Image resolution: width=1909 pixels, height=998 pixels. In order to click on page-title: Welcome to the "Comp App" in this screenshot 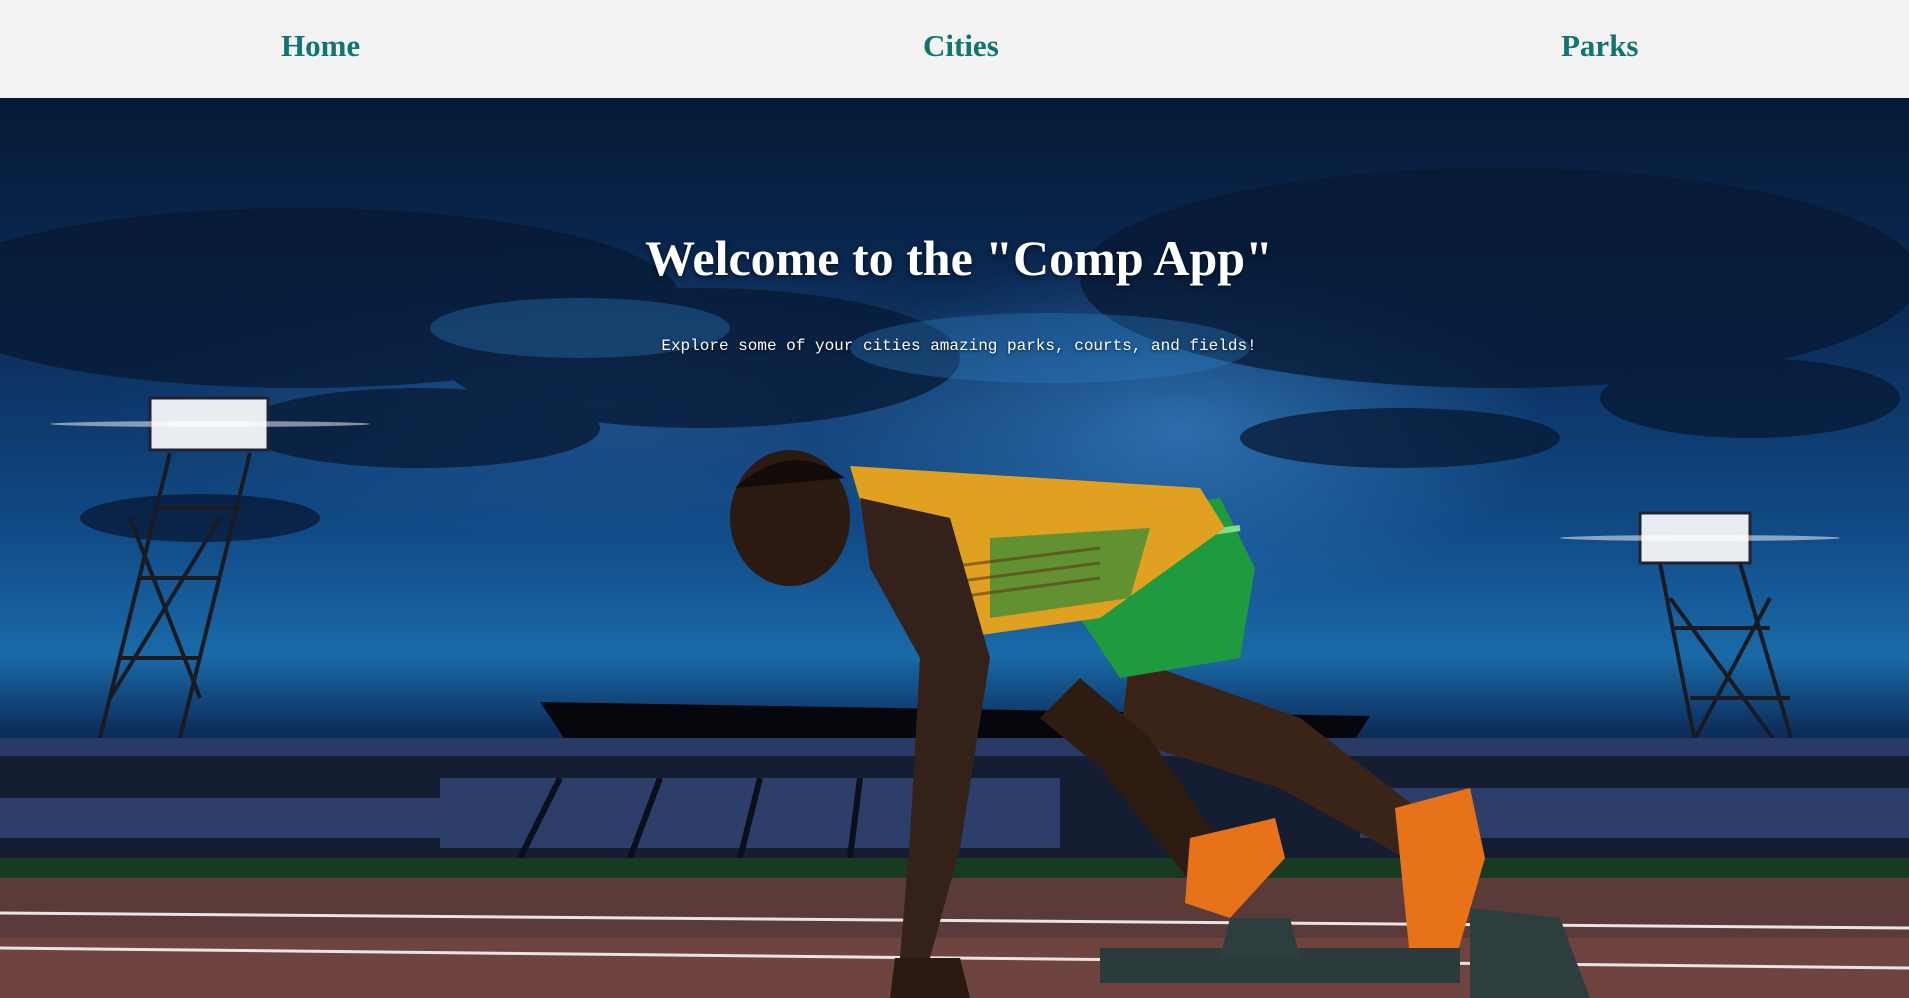, I will do `click(959, 258)`.